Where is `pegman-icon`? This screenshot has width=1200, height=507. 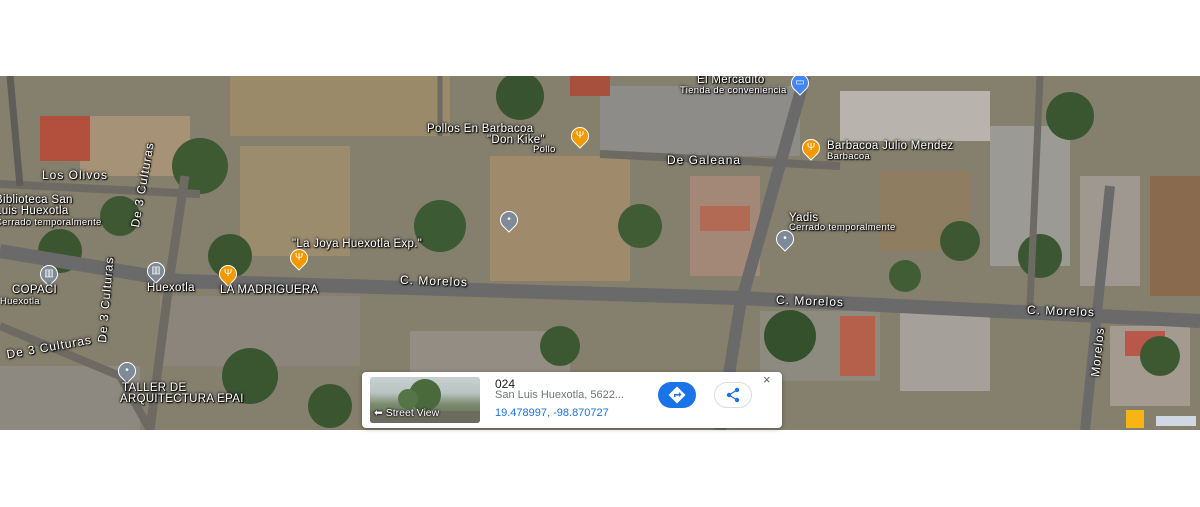 pegman-icon is located at coordinates (1135, 419).